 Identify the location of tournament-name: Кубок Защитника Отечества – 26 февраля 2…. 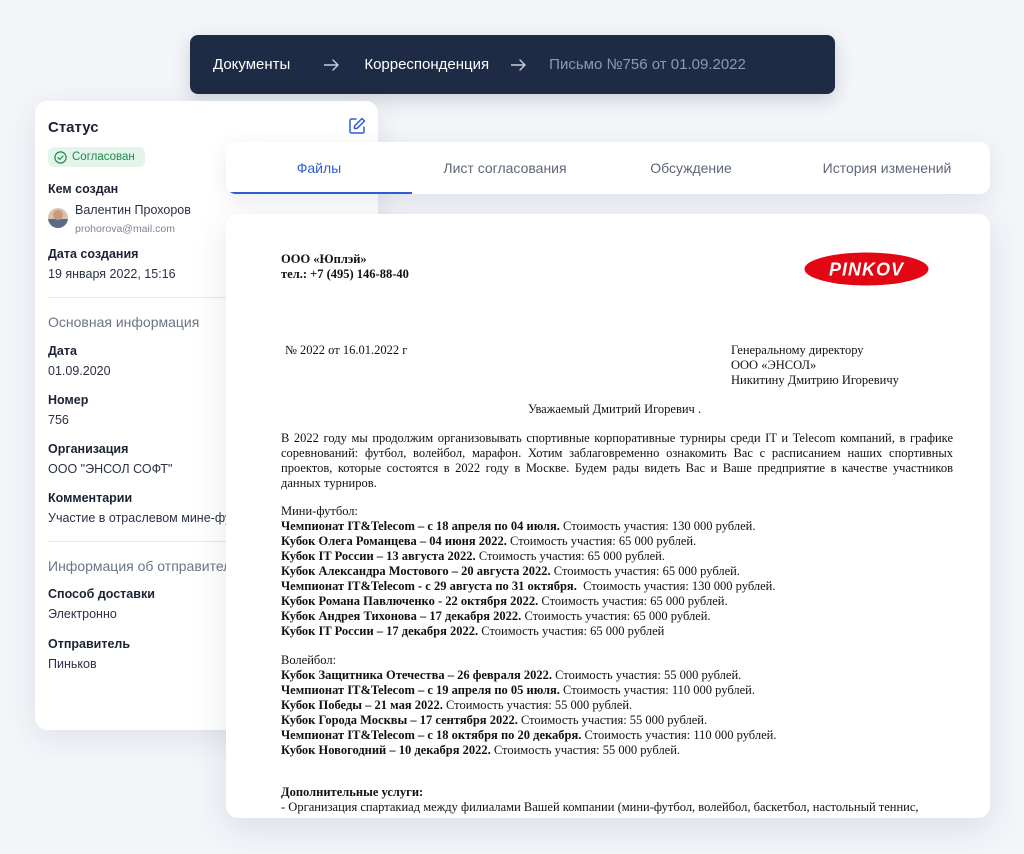
(416, 675).